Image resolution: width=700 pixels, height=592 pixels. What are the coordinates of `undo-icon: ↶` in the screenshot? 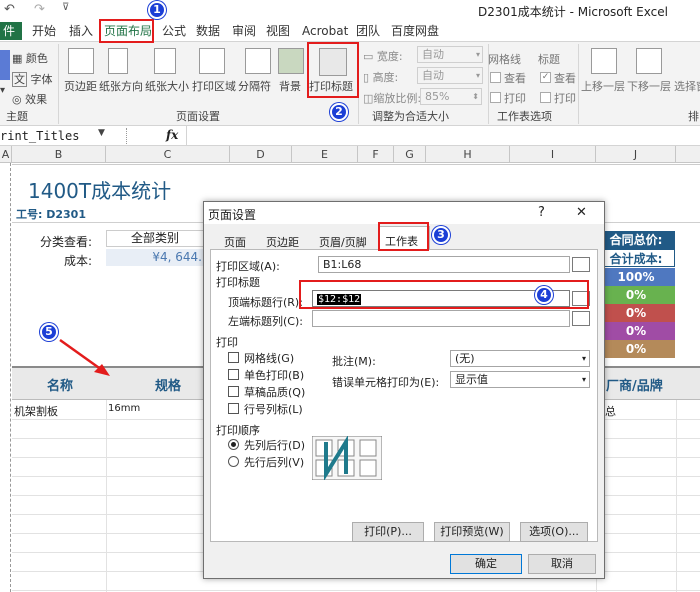 It's located at (9, 9).